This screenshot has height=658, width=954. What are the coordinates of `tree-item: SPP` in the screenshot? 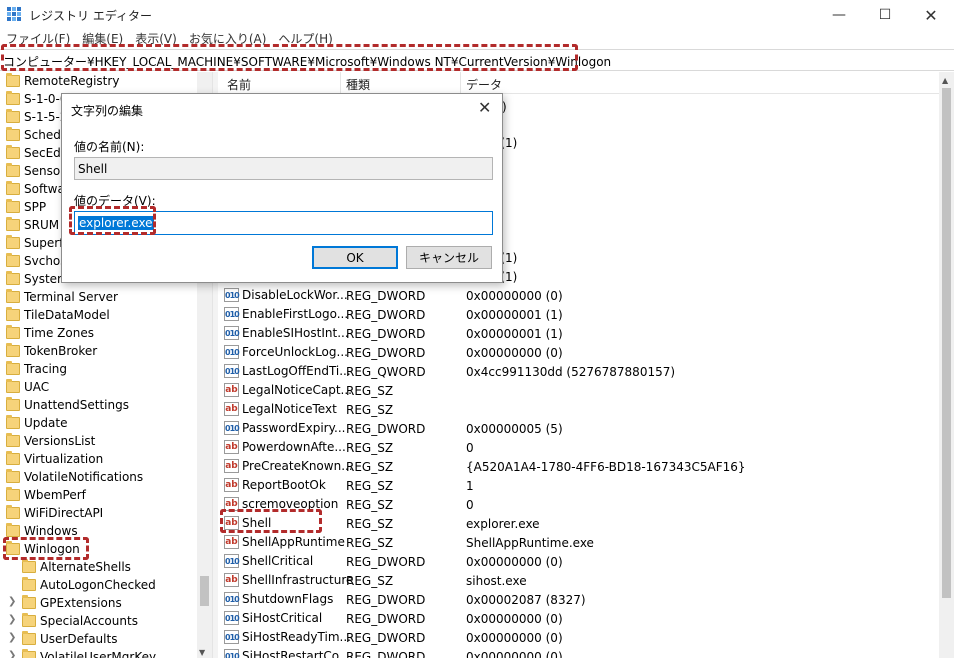 It's located at (26, 207).